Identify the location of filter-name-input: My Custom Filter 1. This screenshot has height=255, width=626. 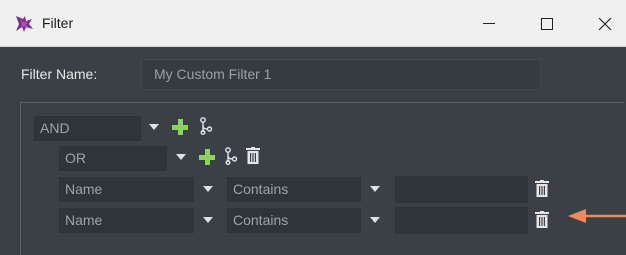
(341, 74).